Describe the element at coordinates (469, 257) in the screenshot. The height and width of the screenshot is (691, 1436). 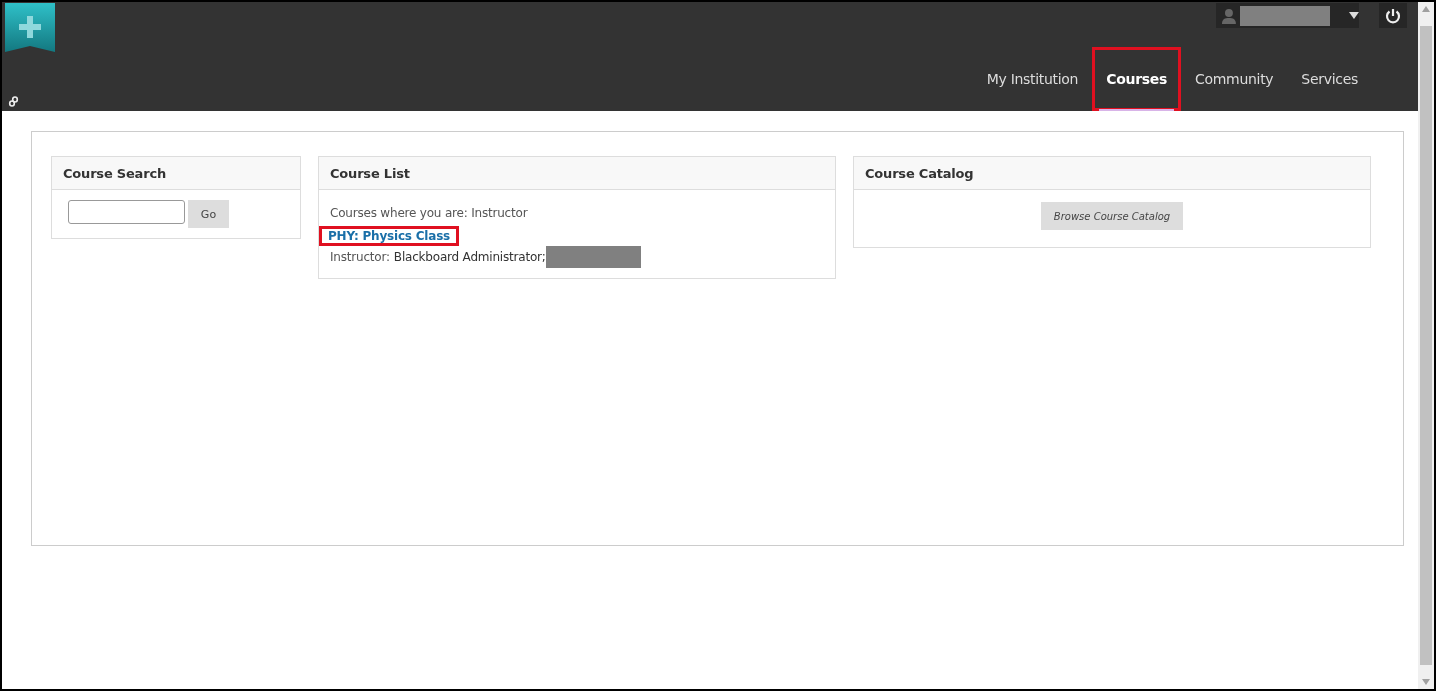
I see `instructor-name: Blackboard Administrator;` at that location.